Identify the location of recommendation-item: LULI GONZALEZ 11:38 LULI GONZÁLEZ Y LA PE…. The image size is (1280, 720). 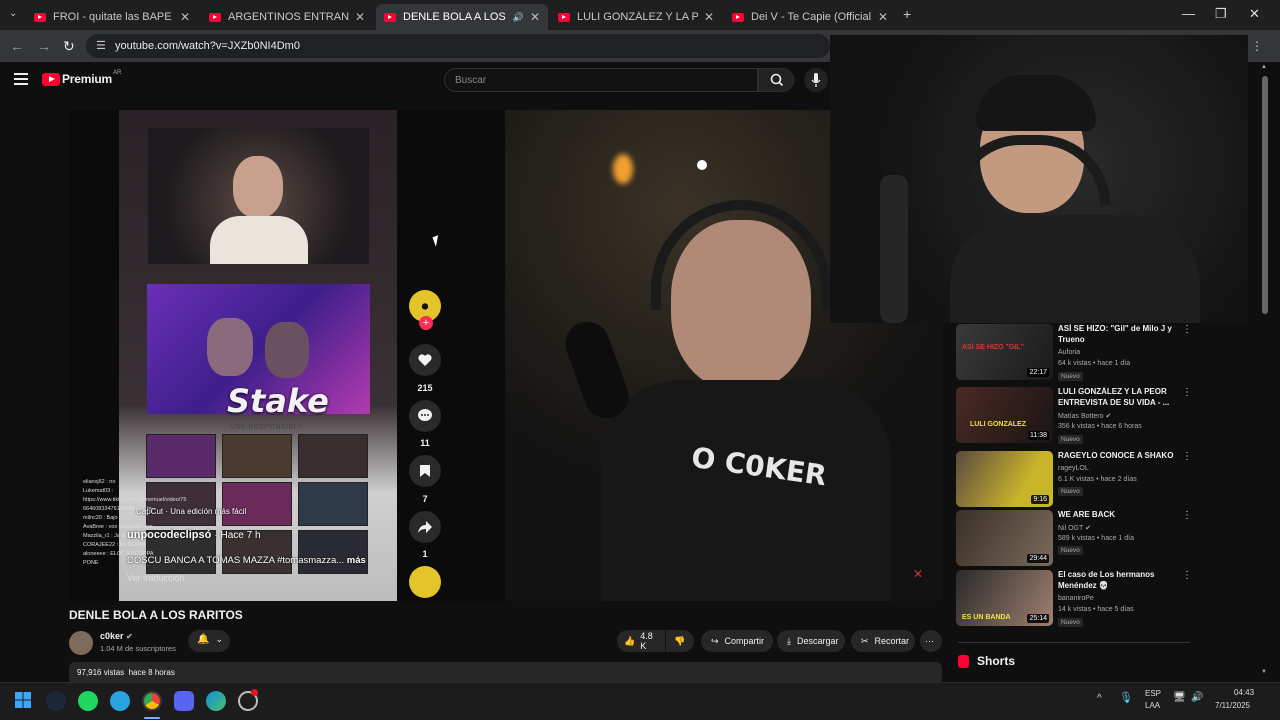
(1074, 415).